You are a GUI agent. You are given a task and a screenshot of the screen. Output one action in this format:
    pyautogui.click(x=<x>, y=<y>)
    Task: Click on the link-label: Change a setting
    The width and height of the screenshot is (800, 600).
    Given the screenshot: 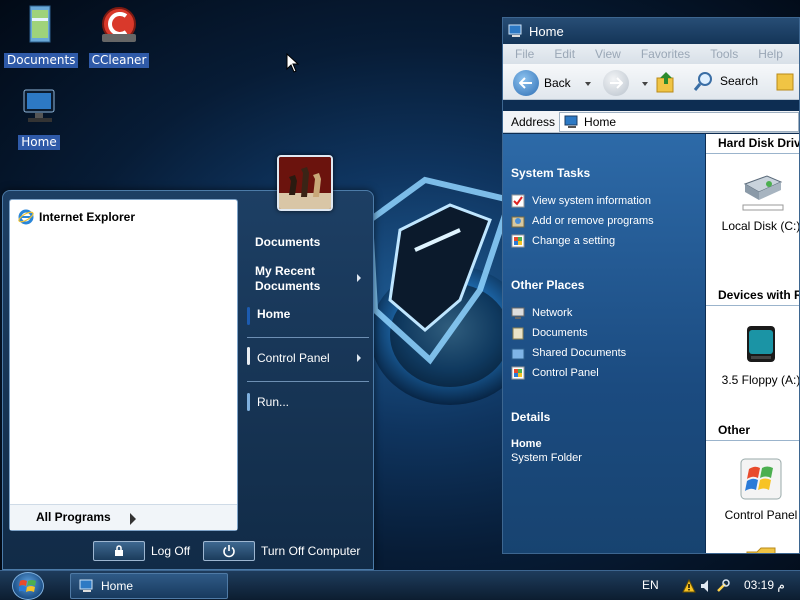 What is the action you would take?
    pyautogui.click(x=574, y=241)
    